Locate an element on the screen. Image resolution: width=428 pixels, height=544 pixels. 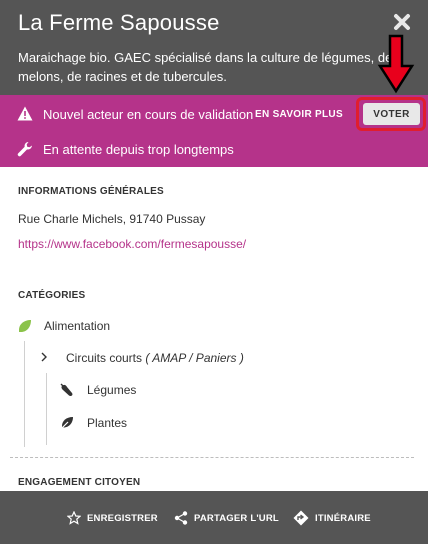
categories-title: CATÉGORIES is located at coordinates (52, 295).